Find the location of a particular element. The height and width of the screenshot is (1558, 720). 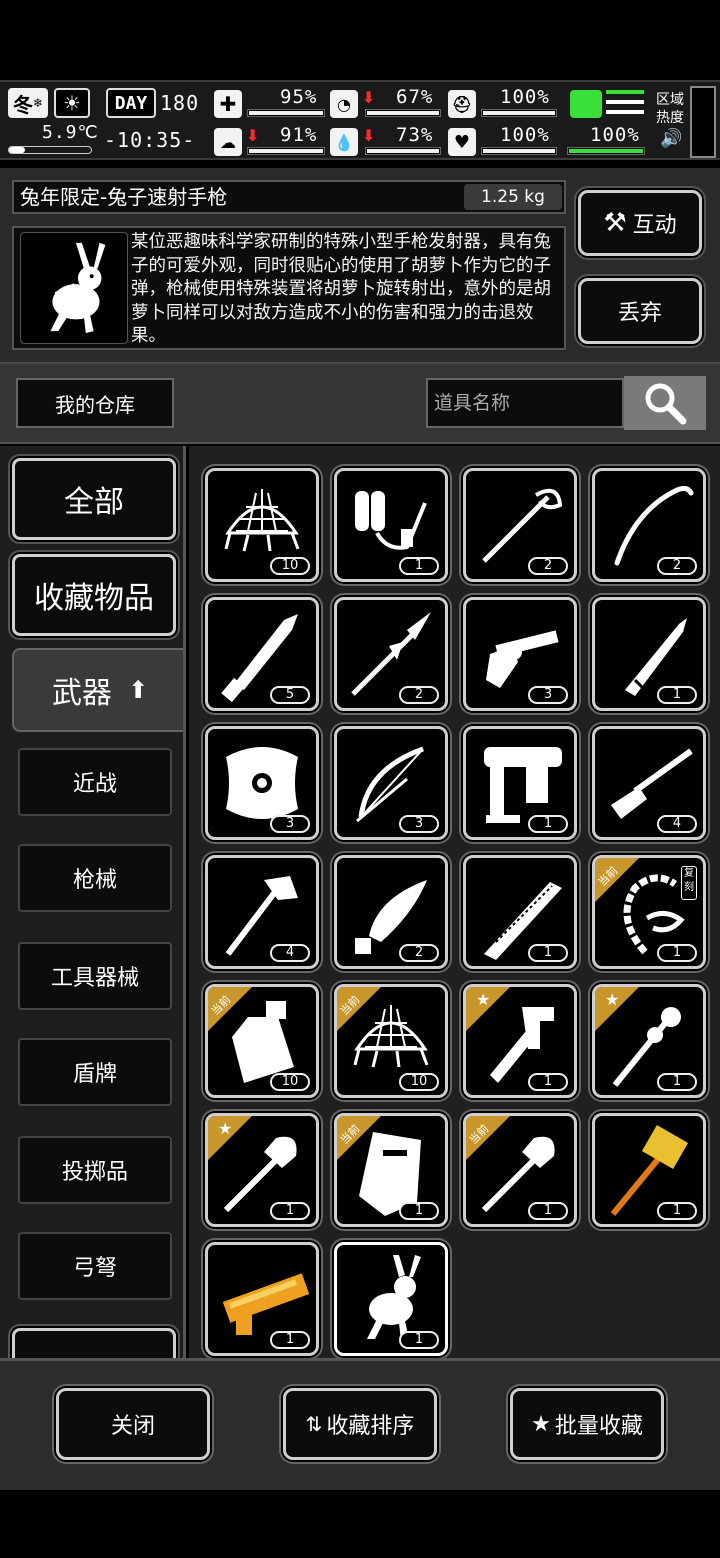

replica-badge: 复刻 is located at coordinates (689, 883).